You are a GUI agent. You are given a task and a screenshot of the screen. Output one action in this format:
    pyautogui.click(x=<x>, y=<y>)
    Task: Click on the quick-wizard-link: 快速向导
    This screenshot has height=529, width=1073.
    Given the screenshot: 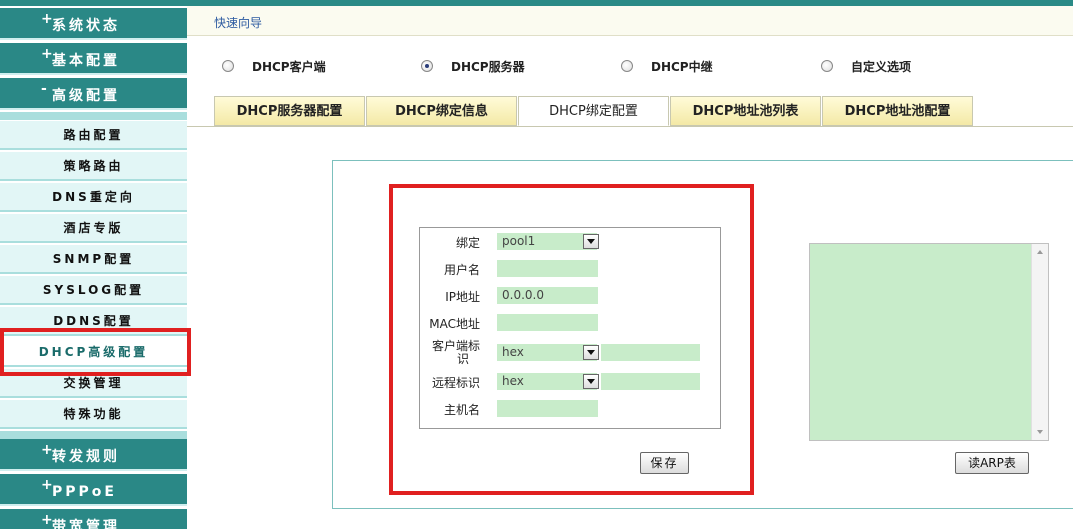 What is the action you would take?
    pyautogui.click(x=238, y=22)
    